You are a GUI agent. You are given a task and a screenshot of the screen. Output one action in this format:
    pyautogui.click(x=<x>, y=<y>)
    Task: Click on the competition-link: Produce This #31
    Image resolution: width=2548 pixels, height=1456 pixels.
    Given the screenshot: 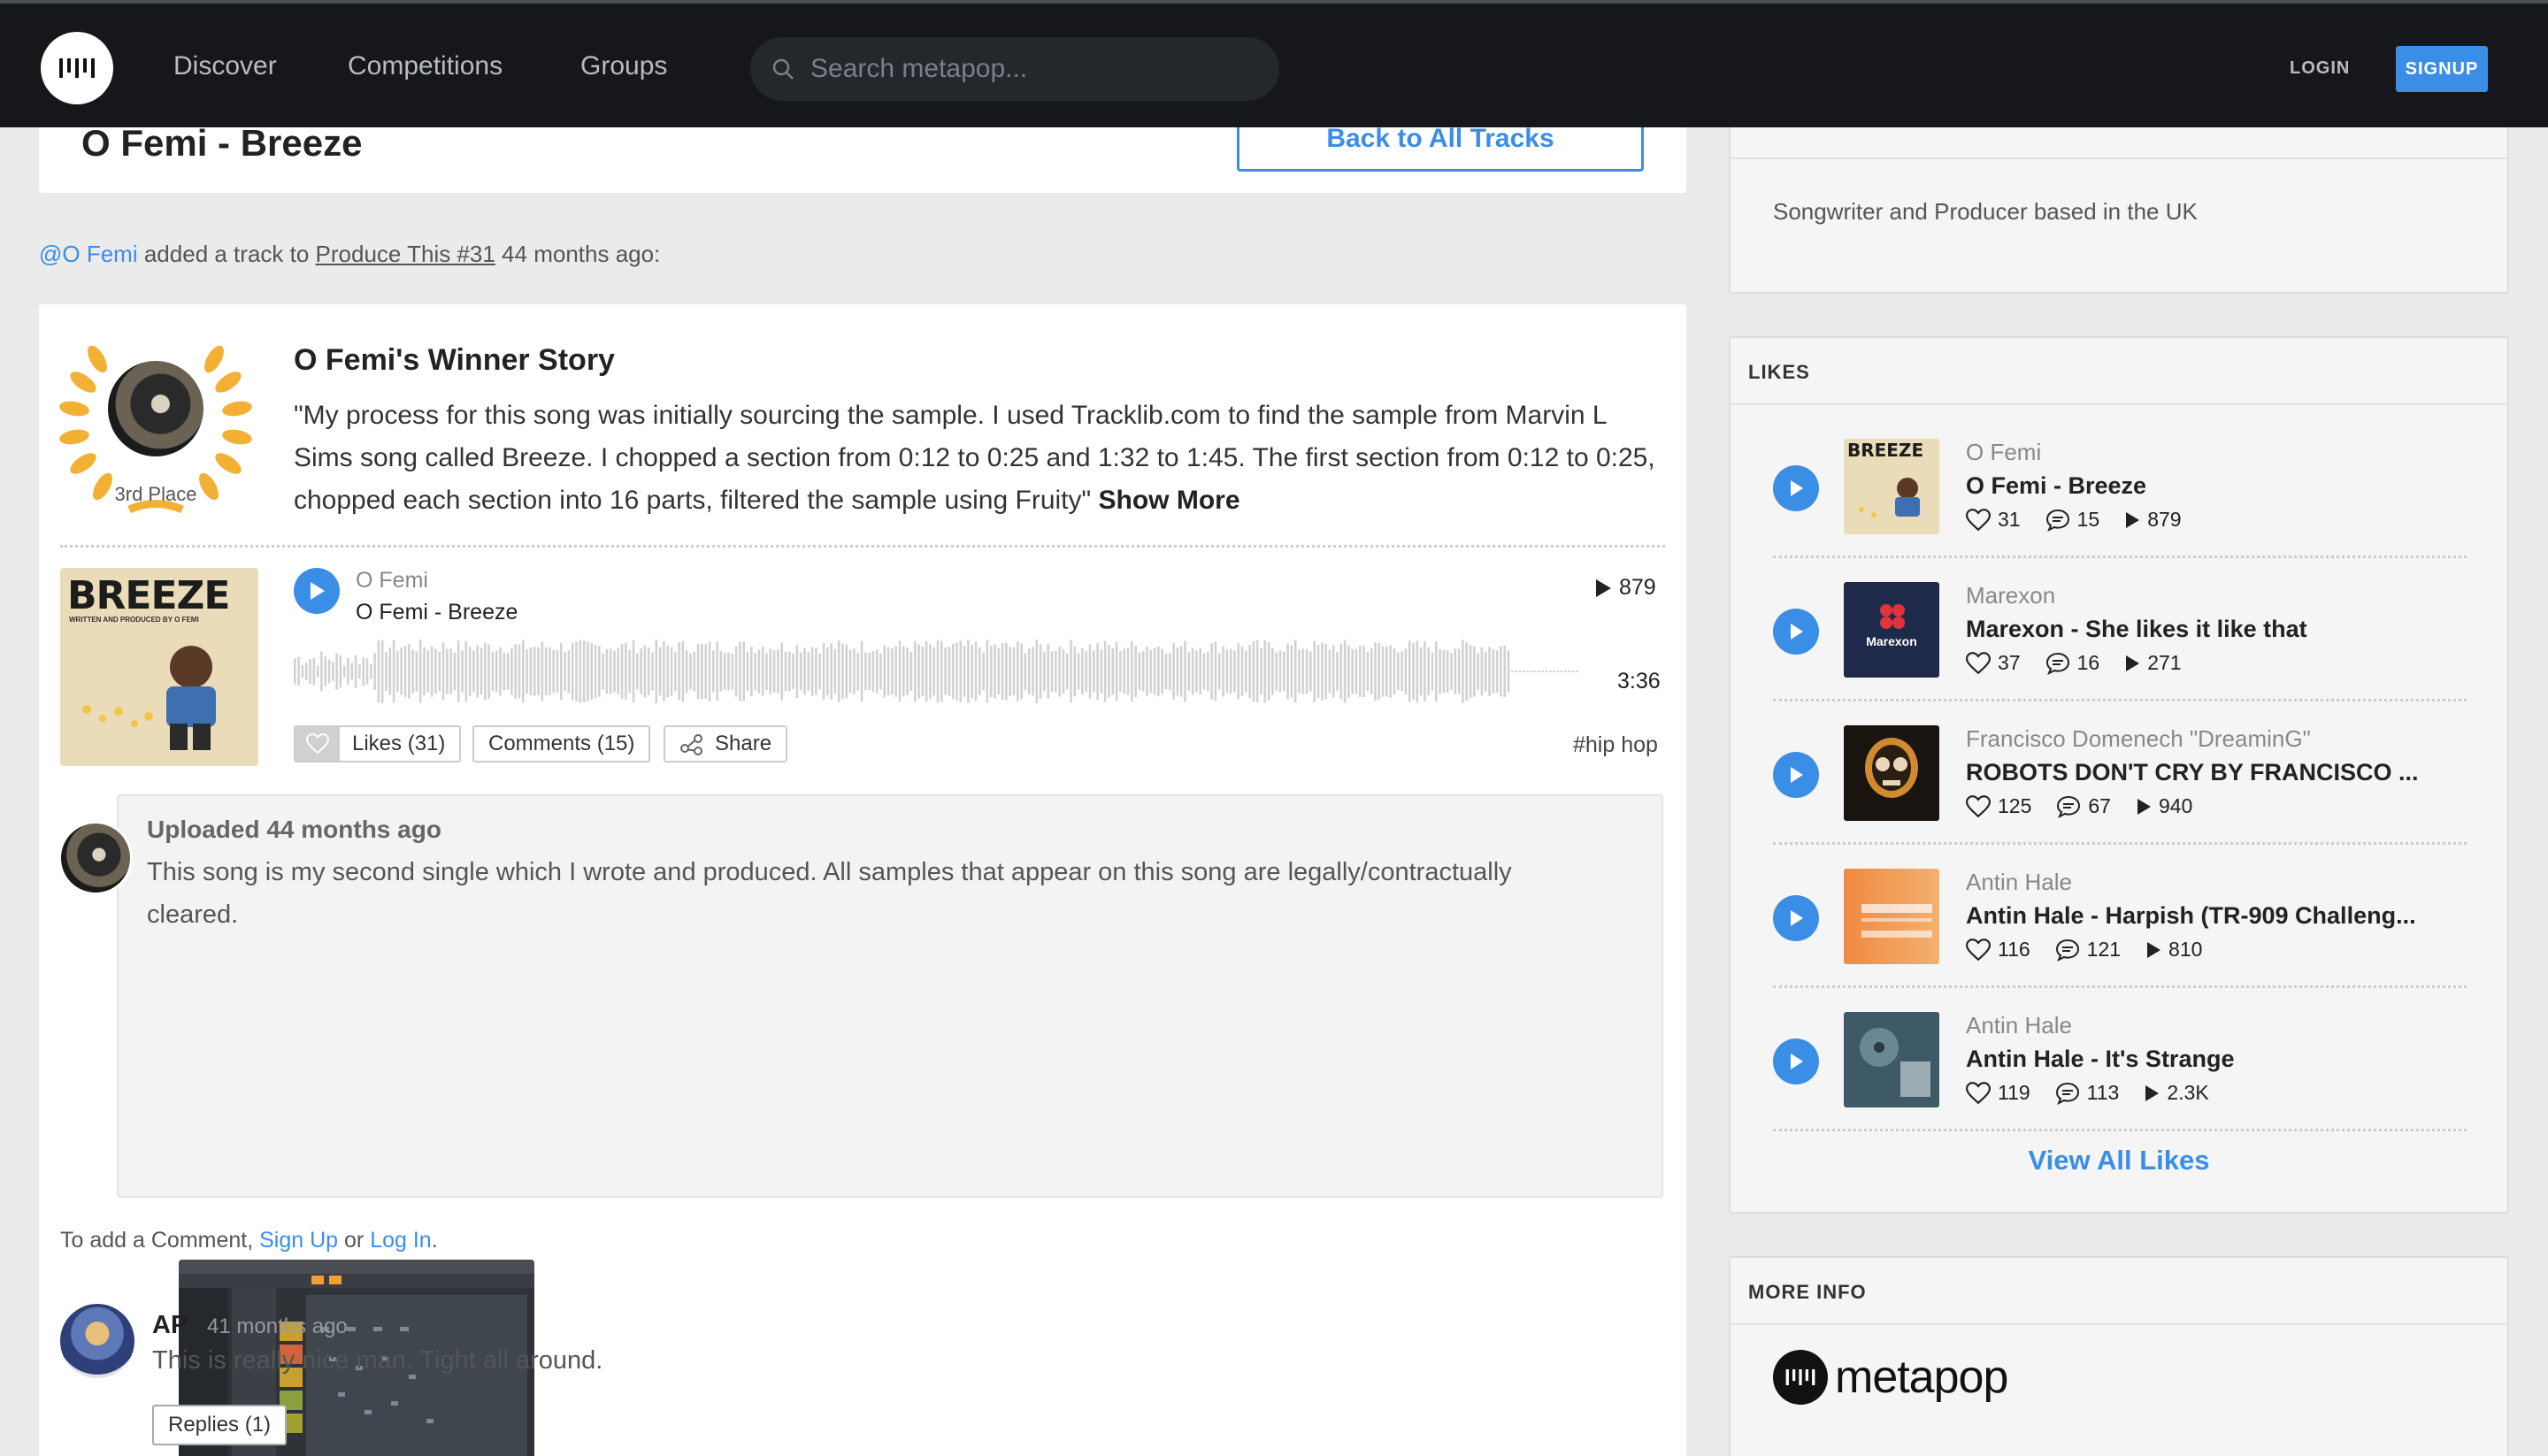 What is the action you would take?
    pyautogui.click(x=405, y=254)
    